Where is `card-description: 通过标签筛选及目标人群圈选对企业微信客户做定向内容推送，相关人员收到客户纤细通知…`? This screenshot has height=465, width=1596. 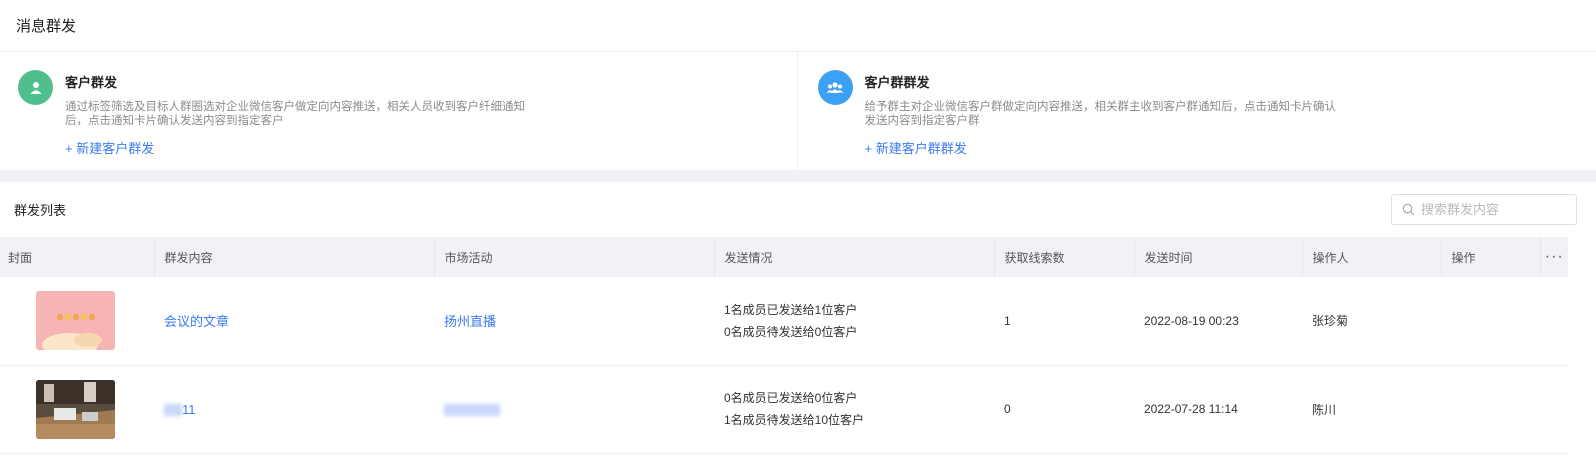
card-description: 通过标签筛选及目标人群圈选对企业微信客户做定向内容推送，相关人员收到客户纤细通知… is located at coordinates (295, 114).